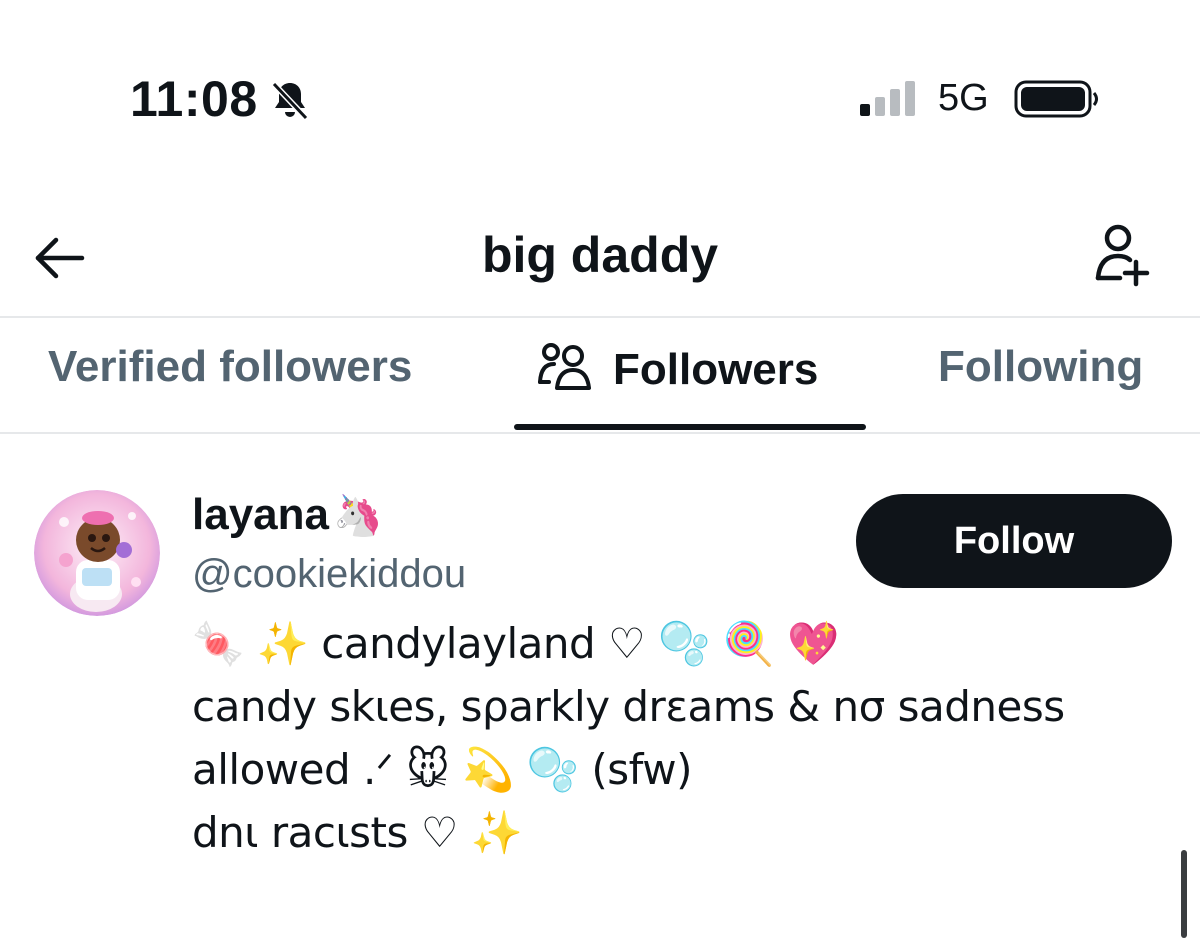 Image resolution: width=1200 pixels, height=938 pixels. Describe the element at coordinates (1056, 99) in the screenshot. I see `battery-icon` at that location.